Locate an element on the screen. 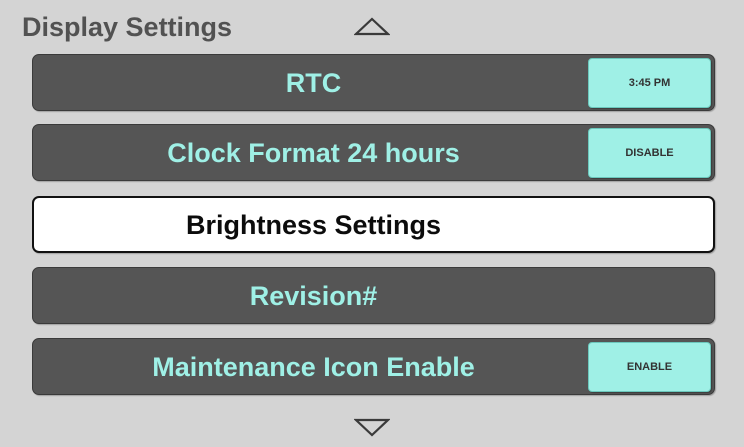  menu-item-label: Maintenance Icon Enable is located at coordinates (313, 367).